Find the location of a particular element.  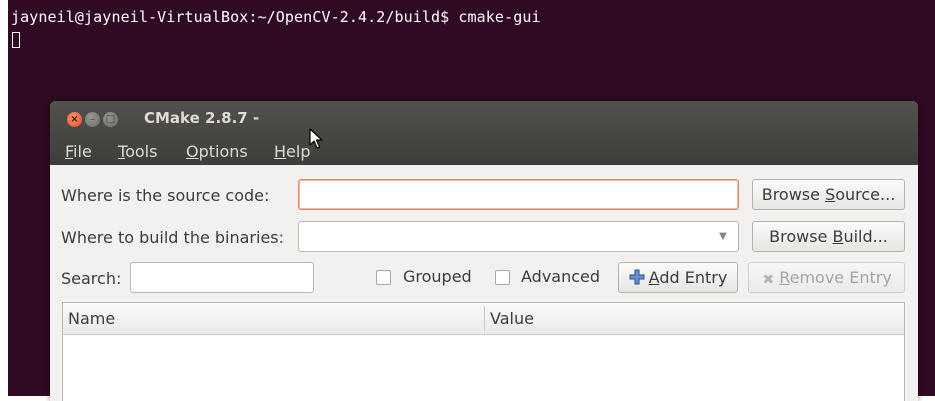

menu-file: File is located at coordinates (78, 151).